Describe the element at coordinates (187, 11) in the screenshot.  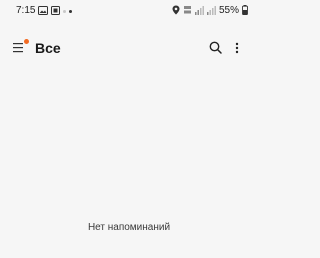
I see `volte-icon` at that location.